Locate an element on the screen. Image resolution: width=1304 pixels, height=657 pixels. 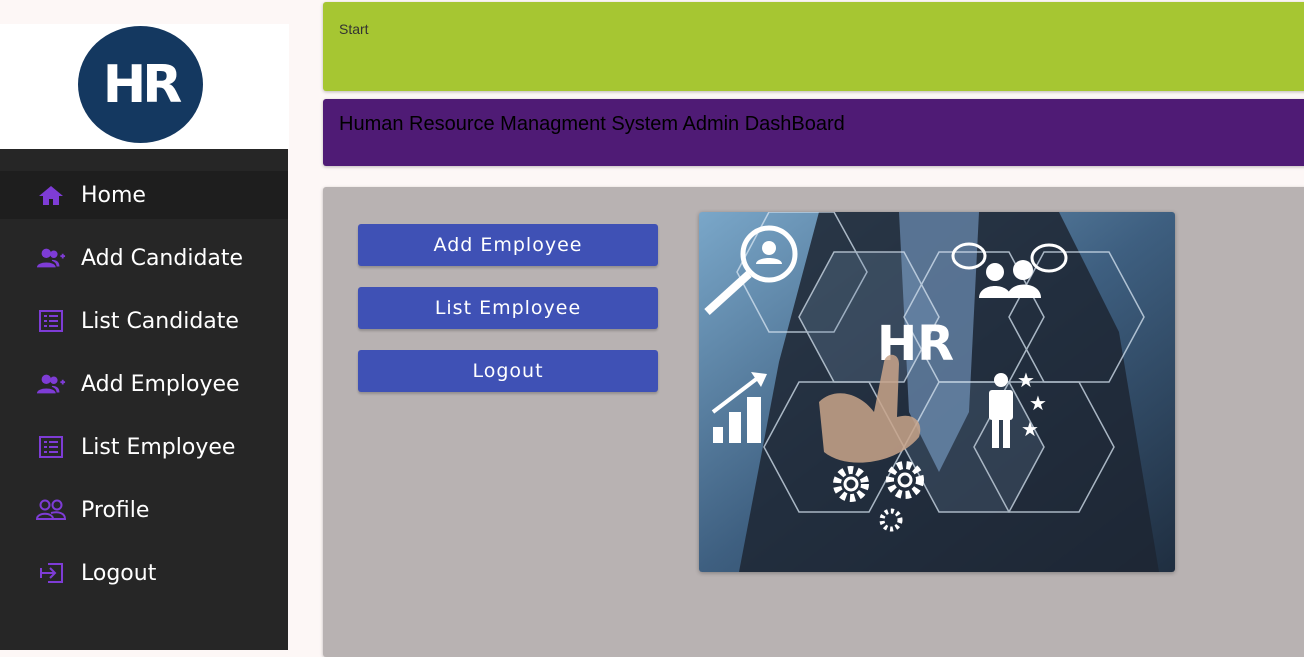
logout-button: Logout is located at coordinates (508, 371).